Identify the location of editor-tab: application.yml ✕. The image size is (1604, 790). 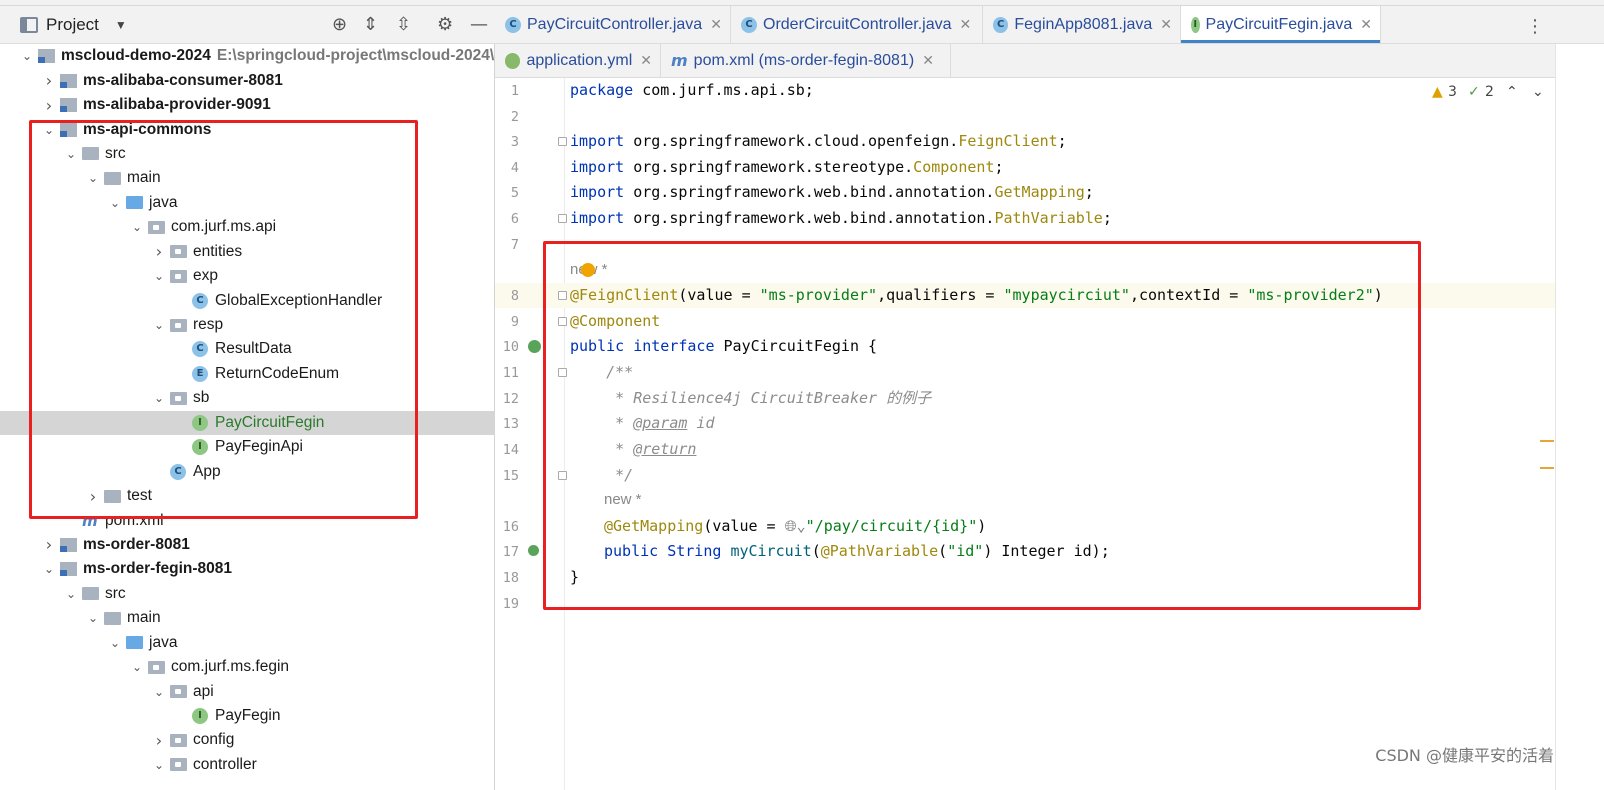
(578, 60).